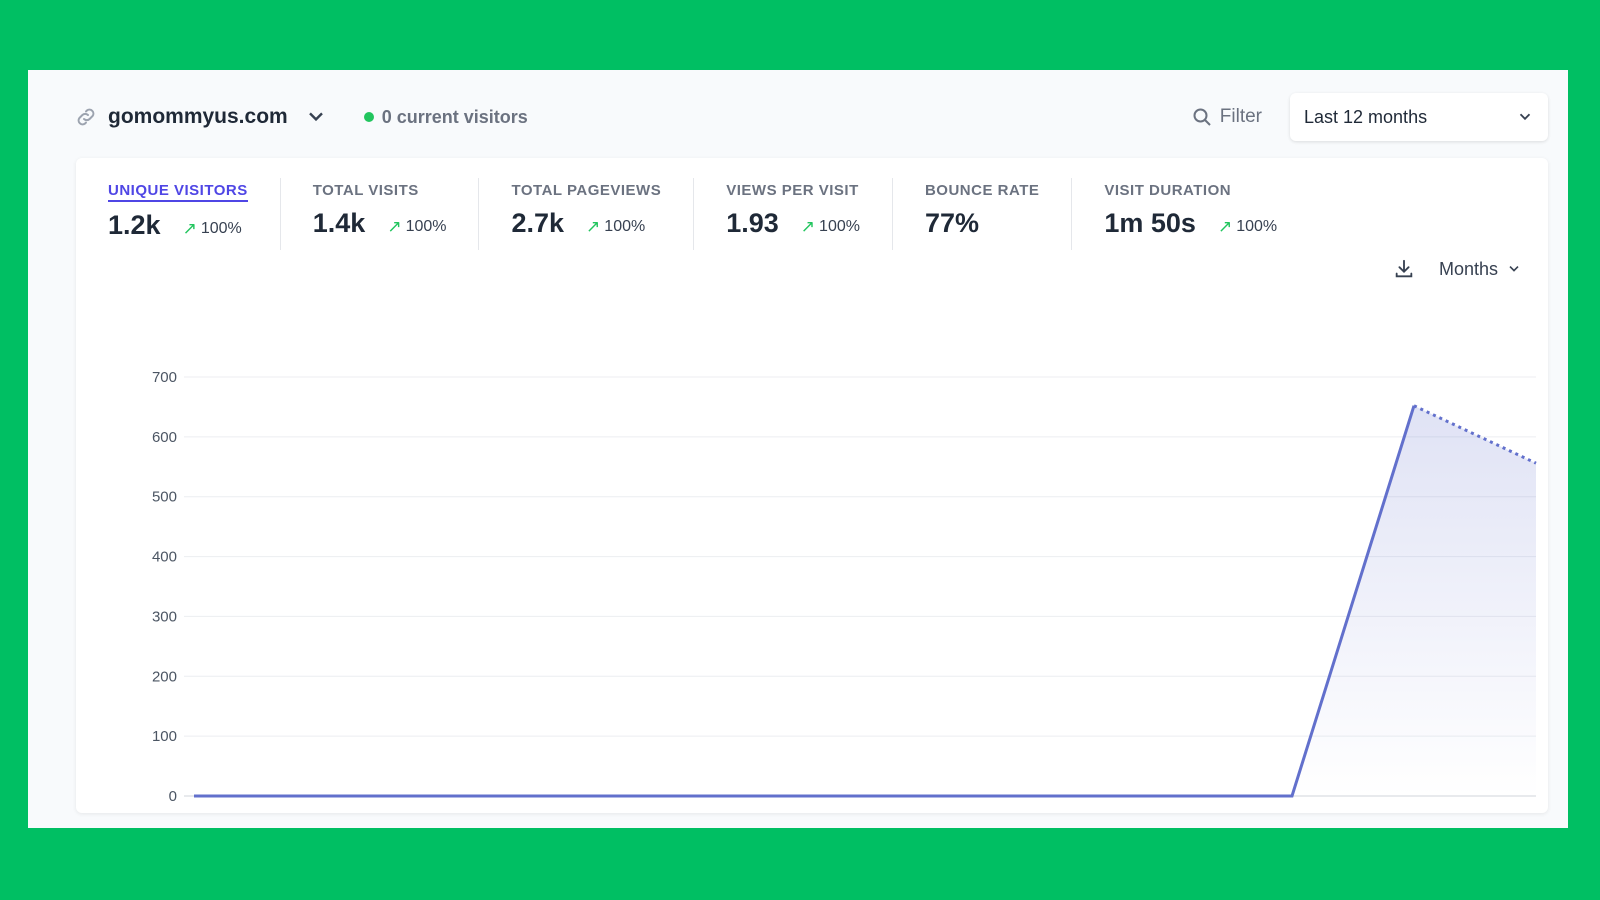  Describe the element at coordinates (454, 116) in the screenshot. I see `current-visitors-label: 0 current visitors` at that location.